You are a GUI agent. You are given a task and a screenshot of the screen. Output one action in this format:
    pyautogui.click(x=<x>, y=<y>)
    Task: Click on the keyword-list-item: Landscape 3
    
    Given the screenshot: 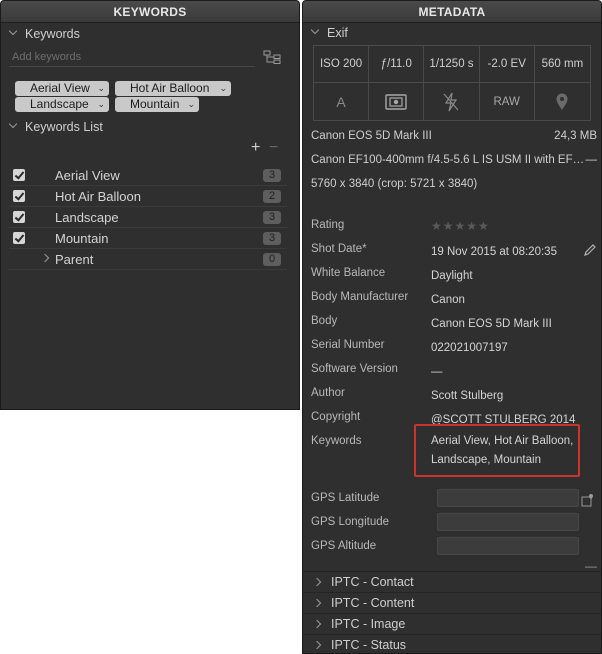 What is the action you would take?
    pyautogui.click(x=148, y=217)
    